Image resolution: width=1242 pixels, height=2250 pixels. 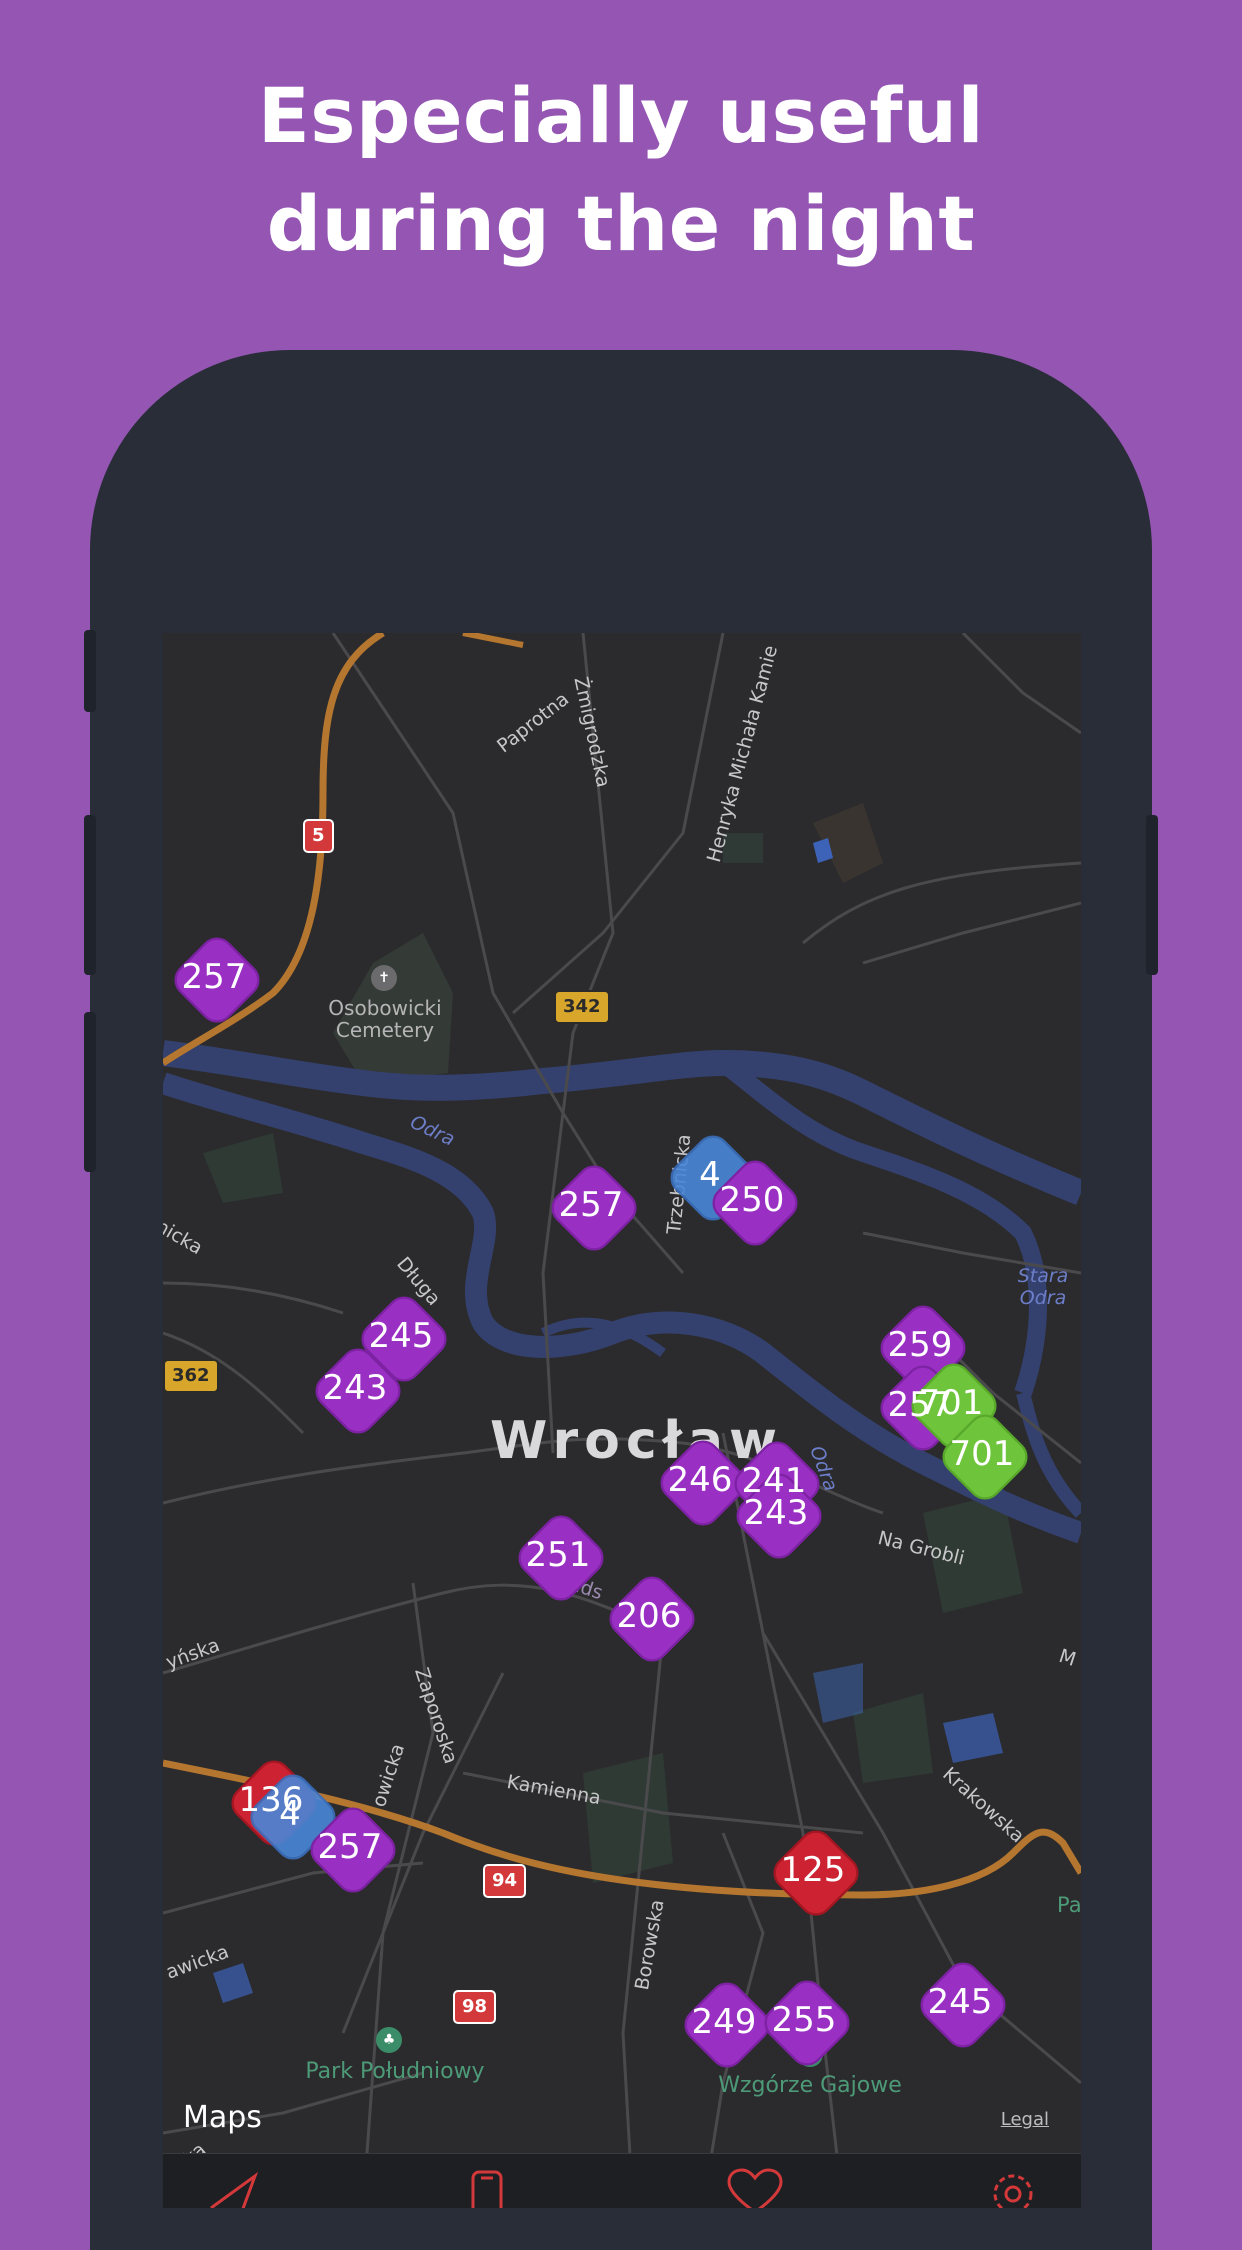 I want to click on vehicle-marker: 701, so click(x=985, y=1457).